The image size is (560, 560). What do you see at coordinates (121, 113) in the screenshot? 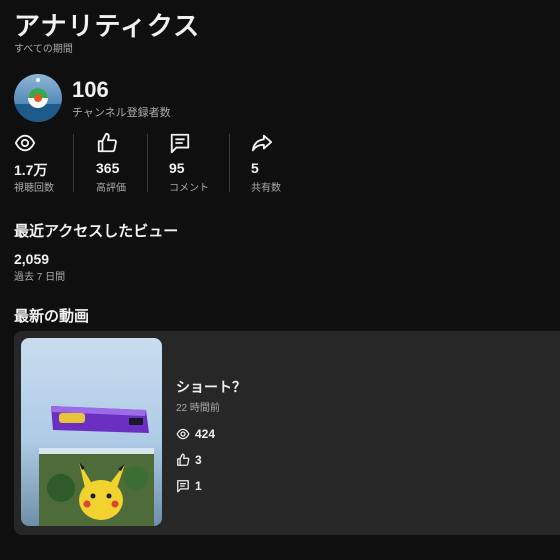
I see `subscriber-label: チャンネル登録者数` at bounding box center [121, 113].